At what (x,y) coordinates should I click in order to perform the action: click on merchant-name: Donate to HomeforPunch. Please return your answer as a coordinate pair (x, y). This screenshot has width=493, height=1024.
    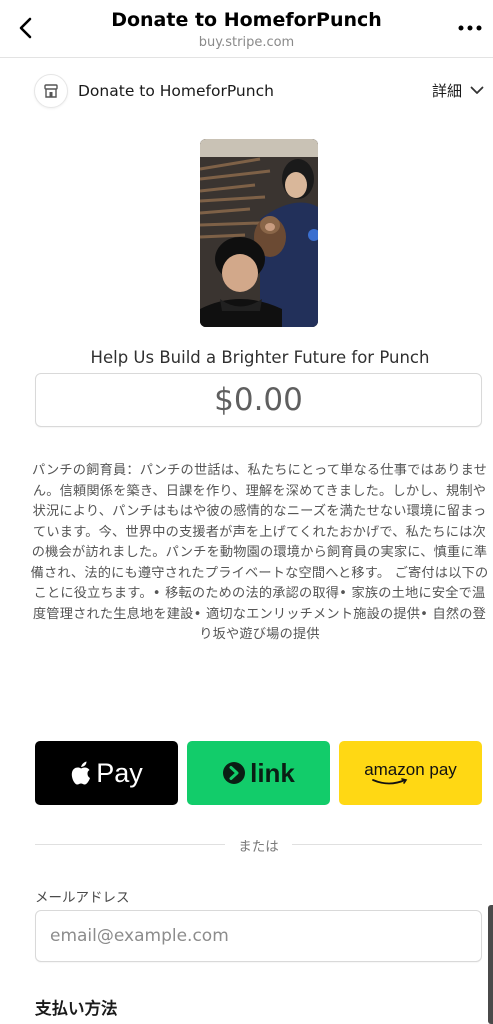
    Looking at the image, I should click on (176, 91).